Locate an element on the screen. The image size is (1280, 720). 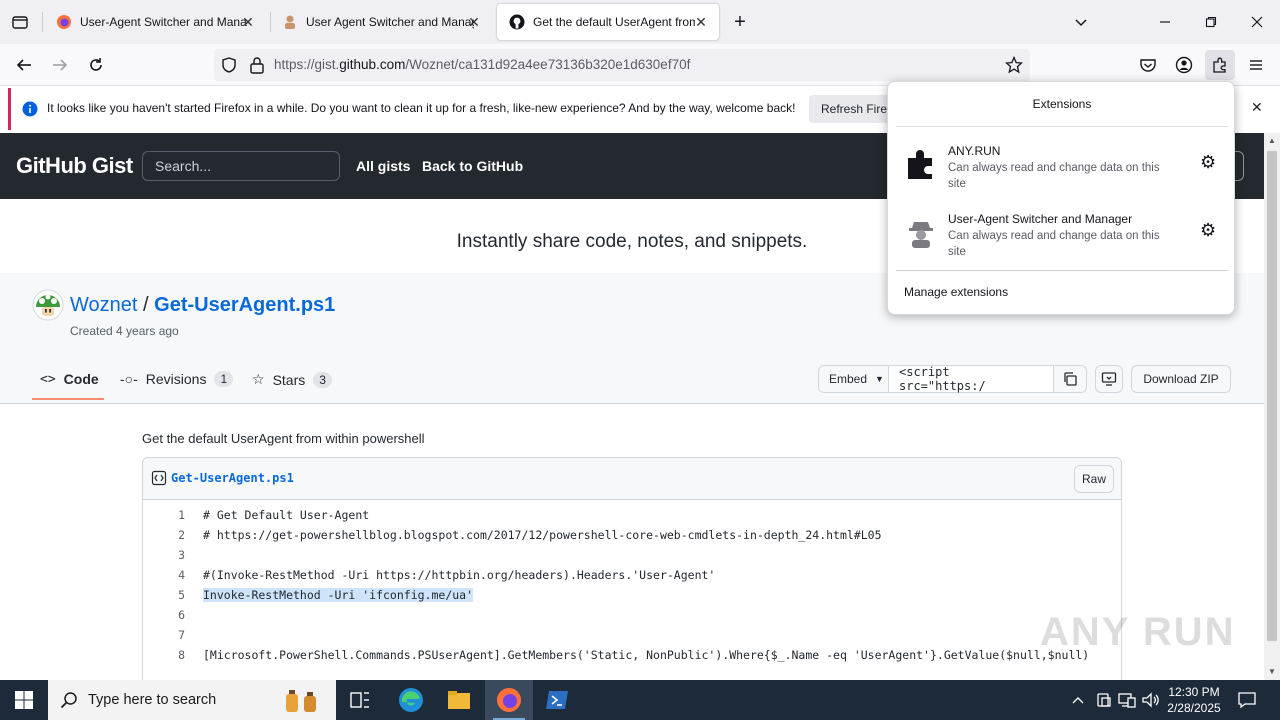
windows-taskbar: Type here to search 12:30 PM 2/28/2025 is located at coordinates (640, 700).